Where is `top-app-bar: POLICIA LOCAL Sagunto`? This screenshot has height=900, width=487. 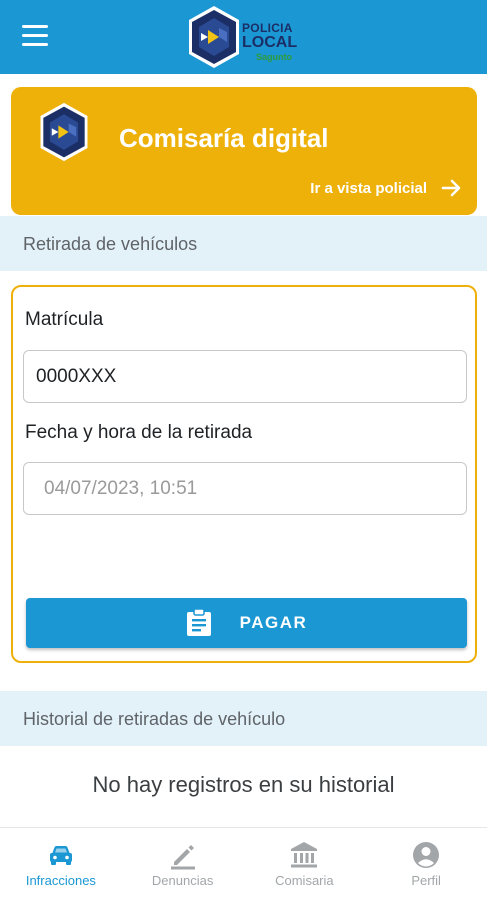
top-app-bar: POLICIA LOCAL Sagunto is located at coordinates (243, 37).